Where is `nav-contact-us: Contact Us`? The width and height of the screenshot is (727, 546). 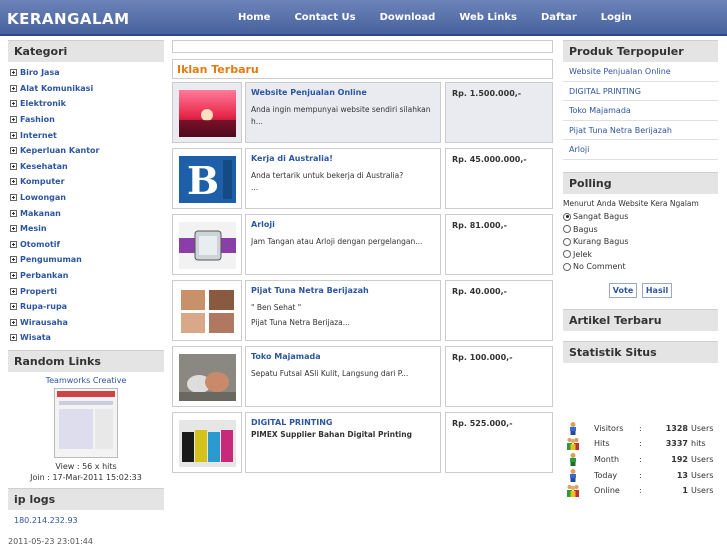 nav-contact-us: Contact Us is located at coordinates (324, 17).